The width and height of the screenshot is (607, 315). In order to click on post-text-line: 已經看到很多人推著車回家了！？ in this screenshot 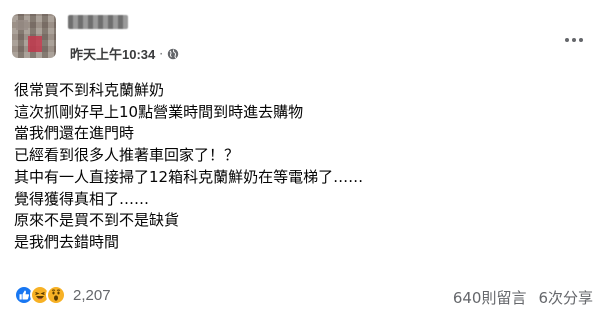, I will do `click(127, 155)`.